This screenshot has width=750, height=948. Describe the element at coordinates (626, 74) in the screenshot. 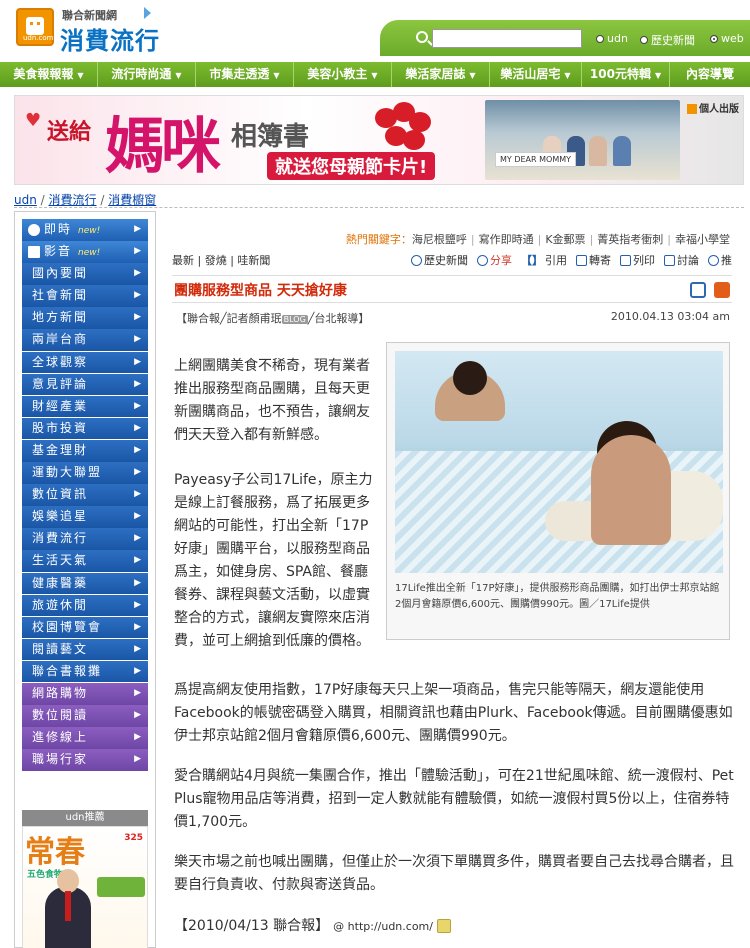

I see `nav-item-100: 100元特輯 ▼` at that location.